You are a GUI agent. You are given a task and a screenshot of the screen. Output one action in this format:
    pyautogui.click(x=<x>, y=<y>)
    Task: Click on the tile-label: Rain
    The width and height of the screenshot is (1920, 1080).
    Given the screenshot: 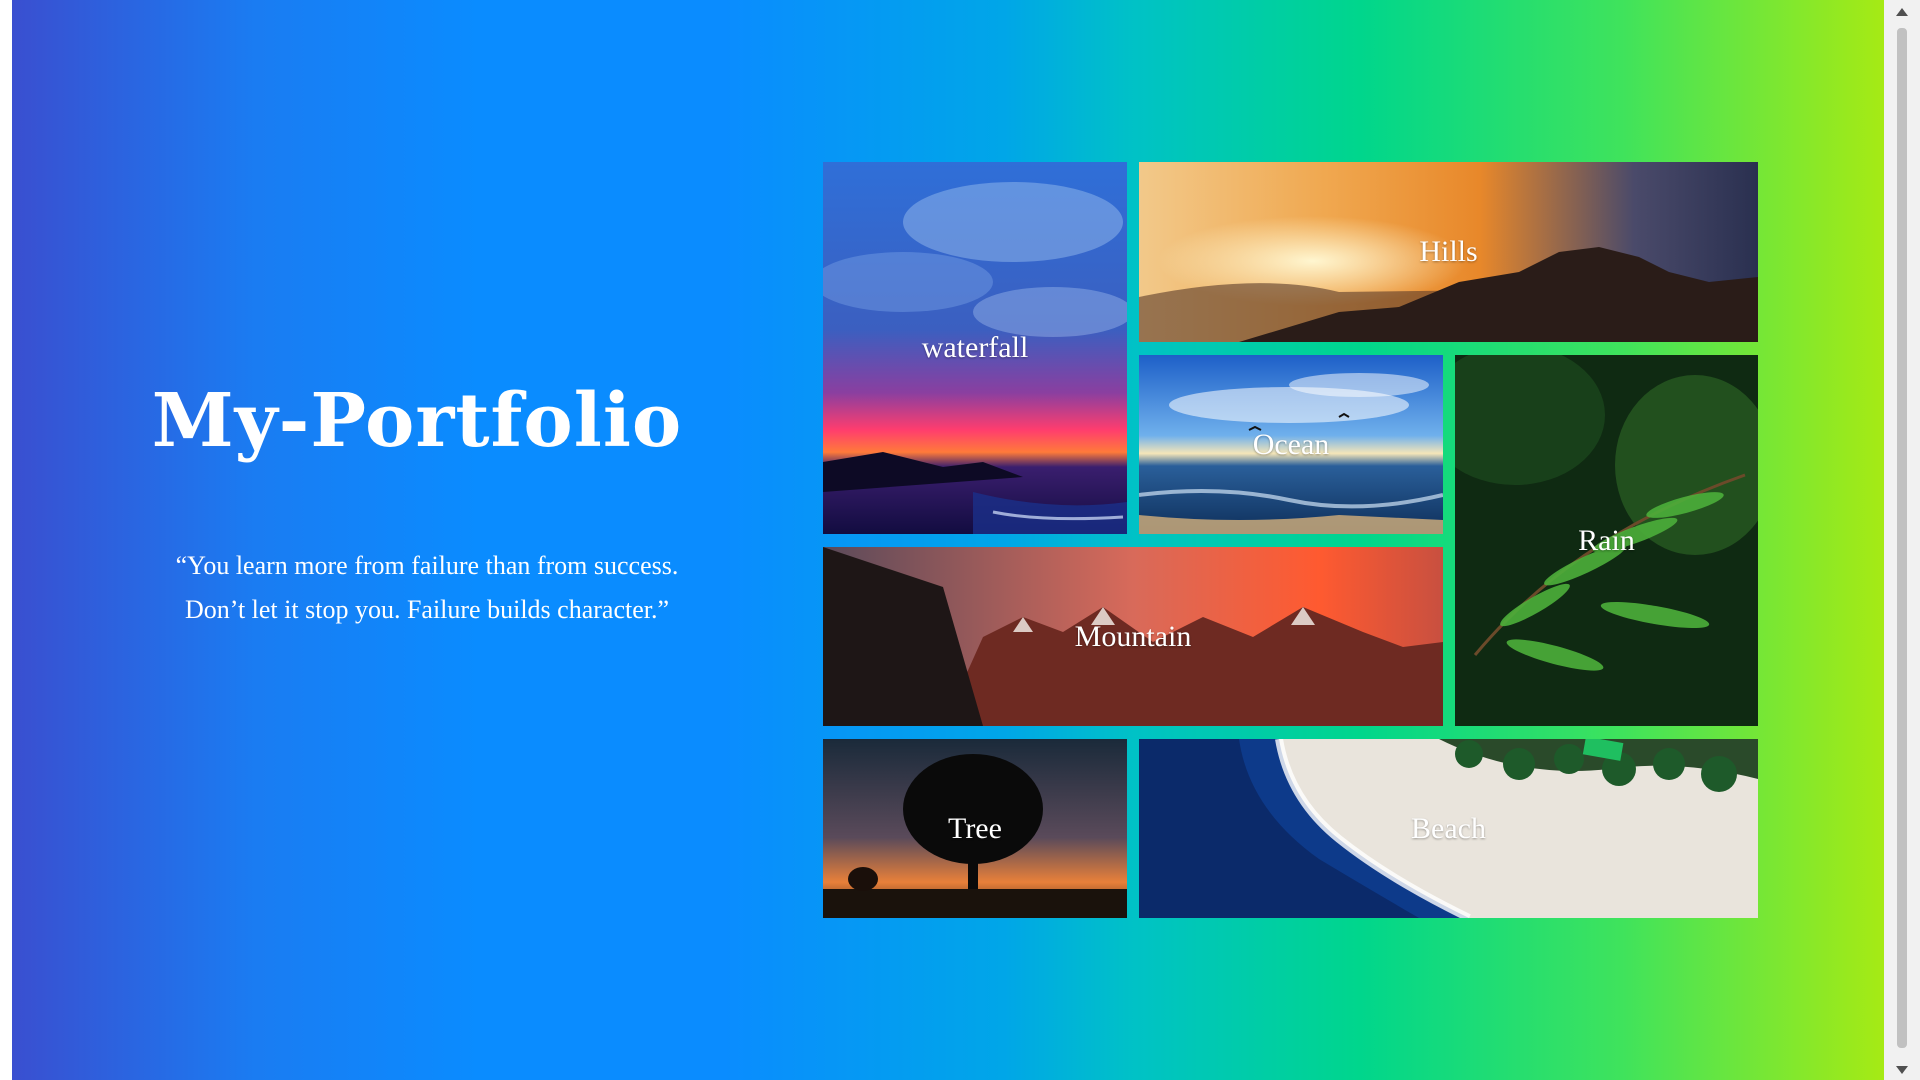 What is the action you would take?
    pyautogui.click(x=1606, y=540)
    